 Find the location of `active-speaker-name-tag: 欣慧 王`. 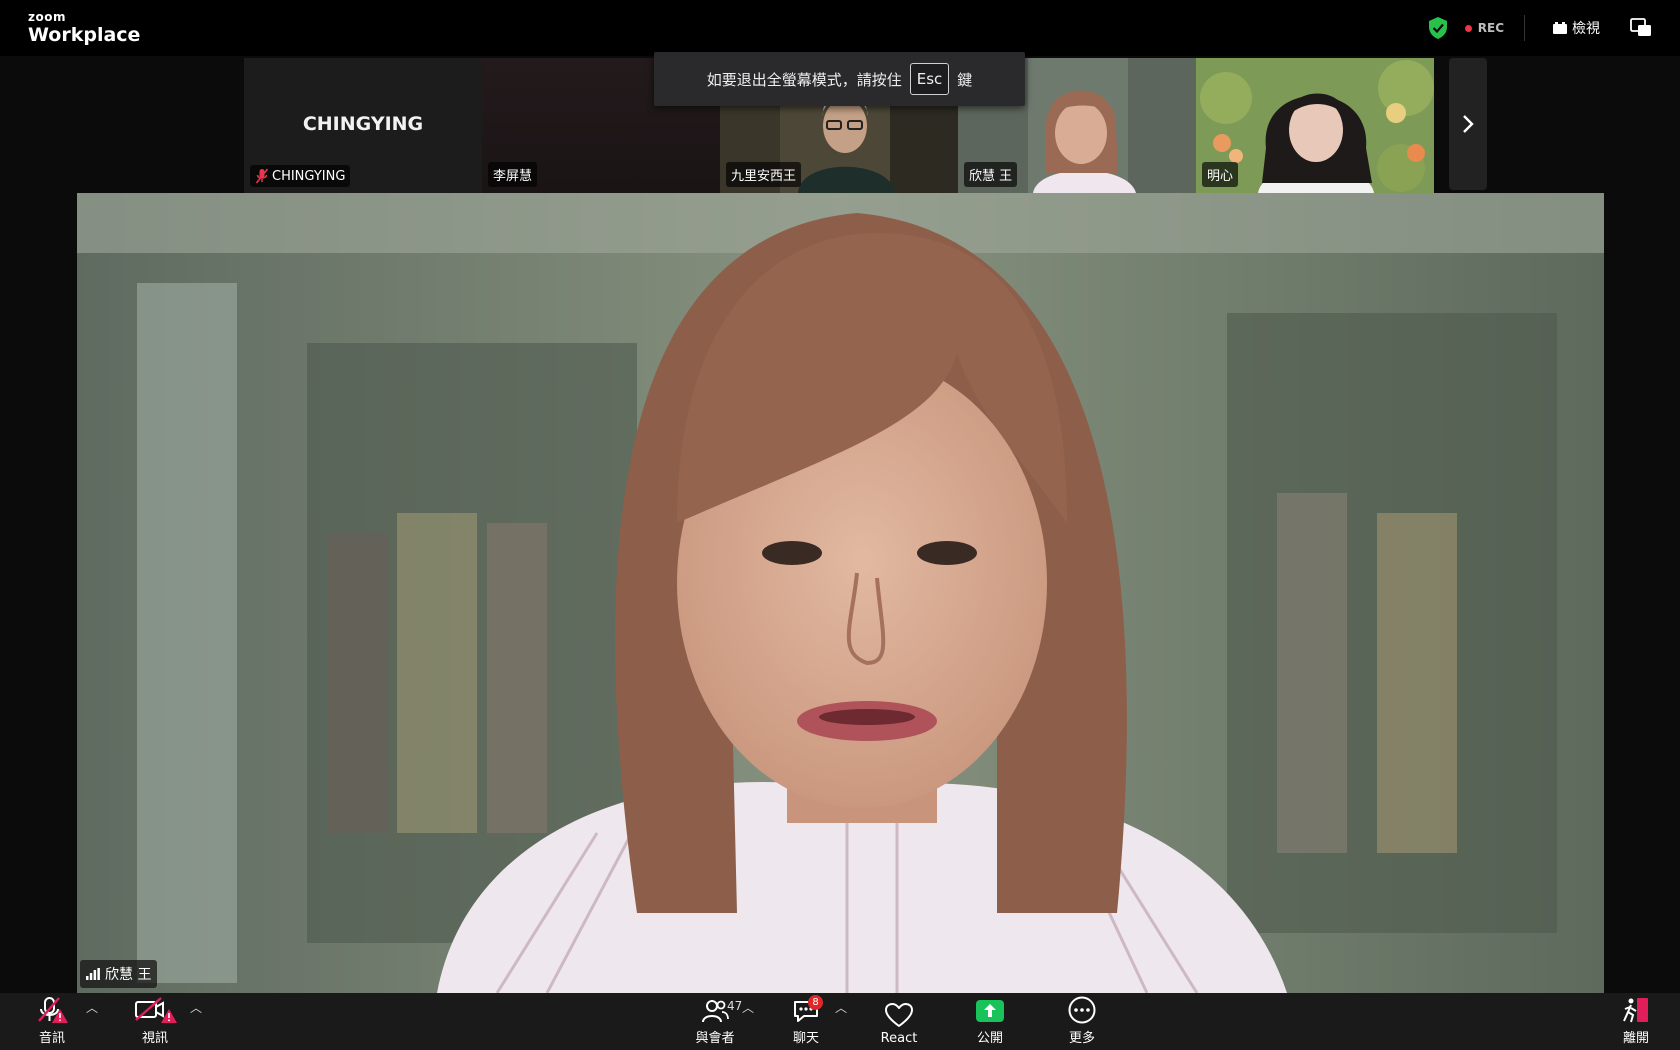

active-speaker-name-tag: 欣慧 王 is located at coordinates (119, 974).